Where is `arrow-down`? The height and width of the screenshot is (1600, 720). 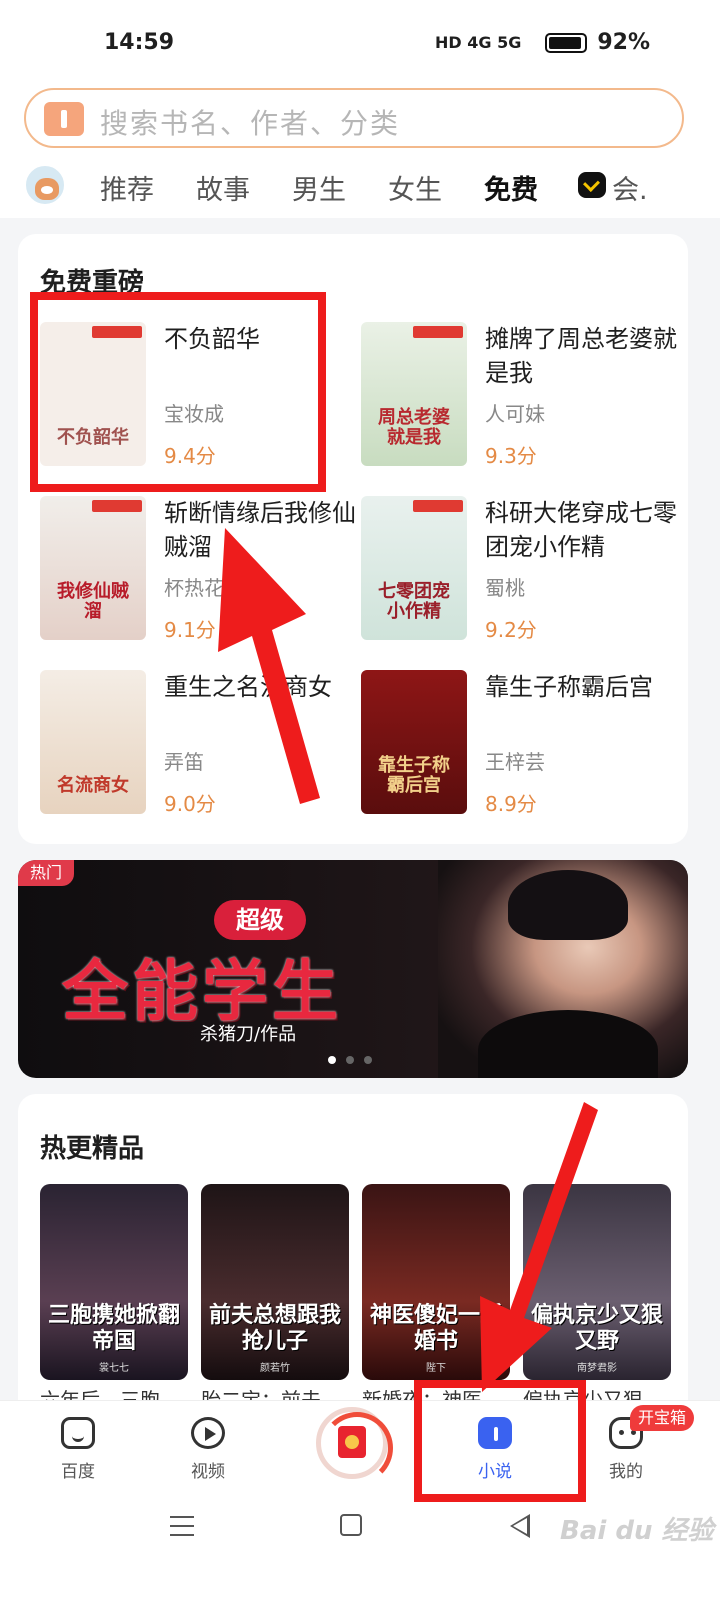
arrow-down is located at coordinates (539, 1247).